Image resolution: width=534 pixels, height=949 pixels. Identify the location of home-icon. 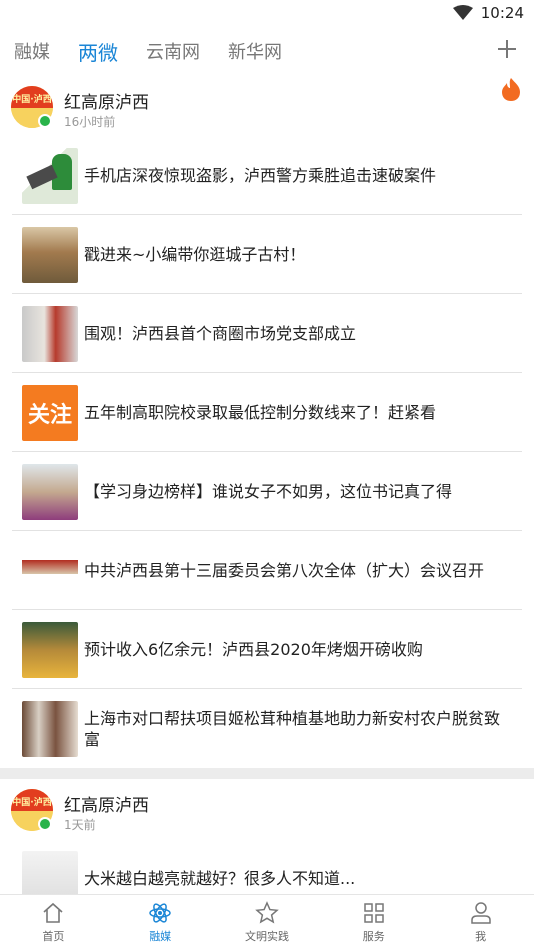
(53, 912).